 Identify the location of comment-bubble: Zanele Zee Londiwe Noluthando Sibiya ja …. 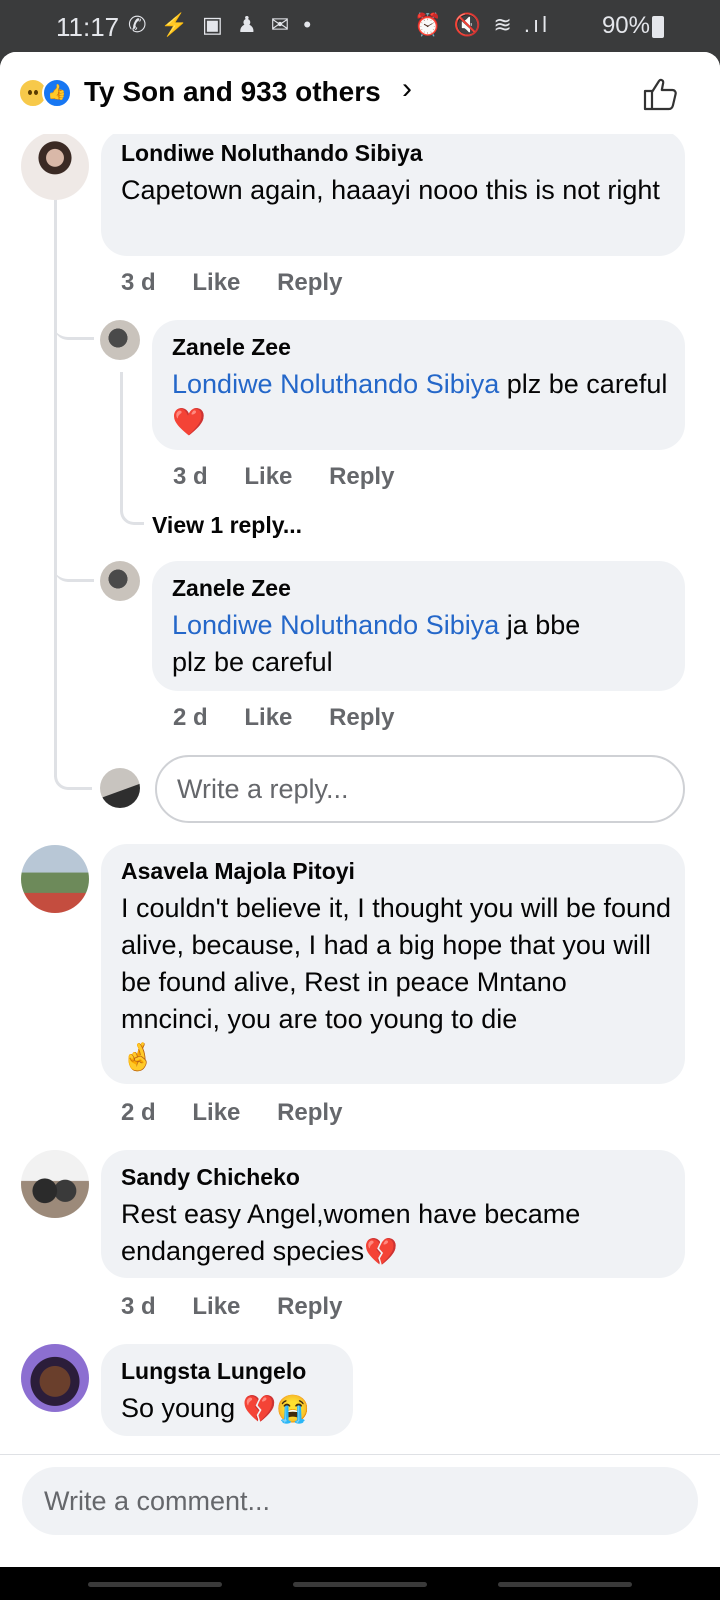
(418, 626).